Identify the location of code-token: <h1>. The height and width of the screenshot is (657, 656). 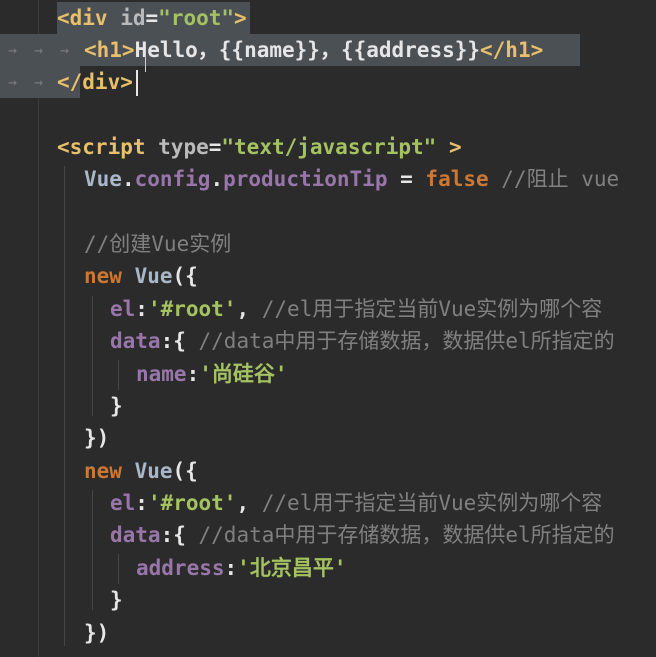
(109, 50).